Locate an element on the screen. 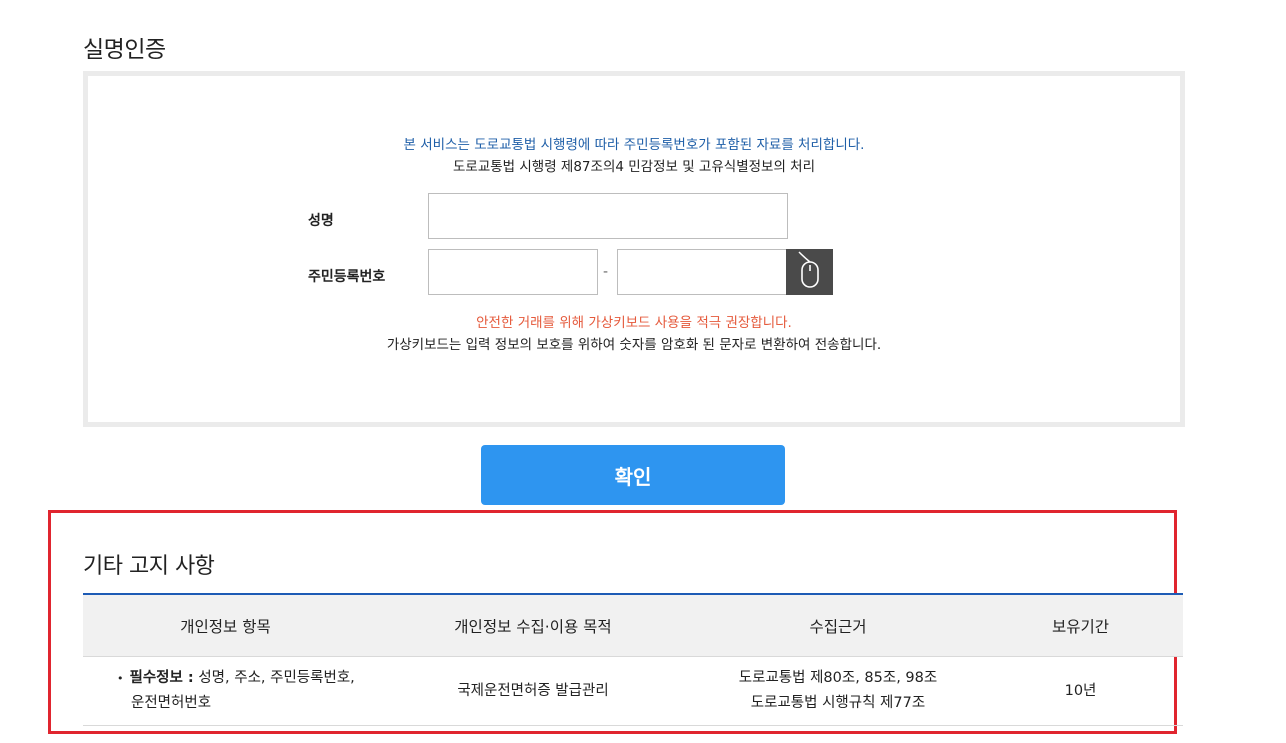 The height and width of the screenshot is (743, 1286). confirm-button: 확인 is located at coordinates (633, 475).